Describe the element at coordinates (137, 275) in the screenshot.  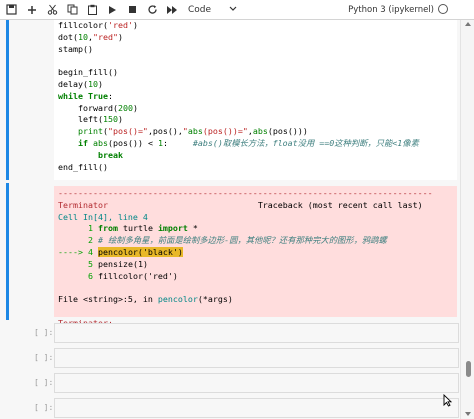
I see `tb-line6: fillcolor('red')` at that location.